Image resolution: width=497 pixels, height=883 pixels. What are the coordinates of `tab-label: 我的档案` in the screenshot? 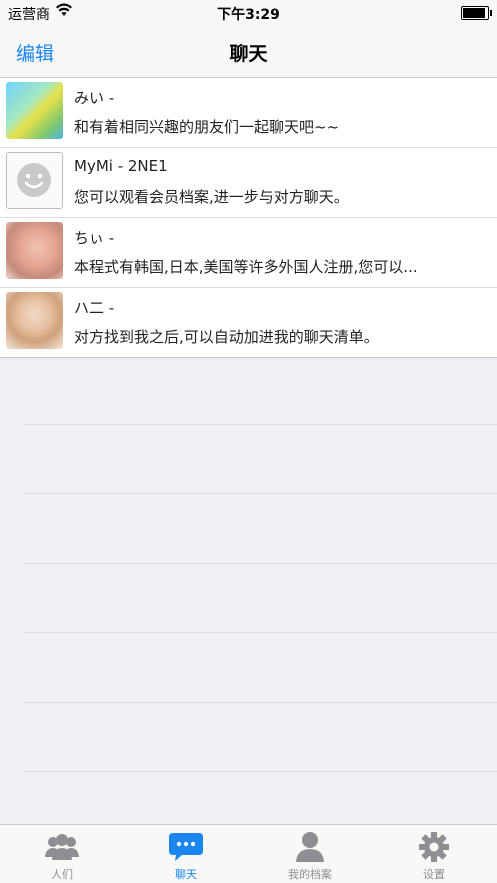 It's located at (310, 874).